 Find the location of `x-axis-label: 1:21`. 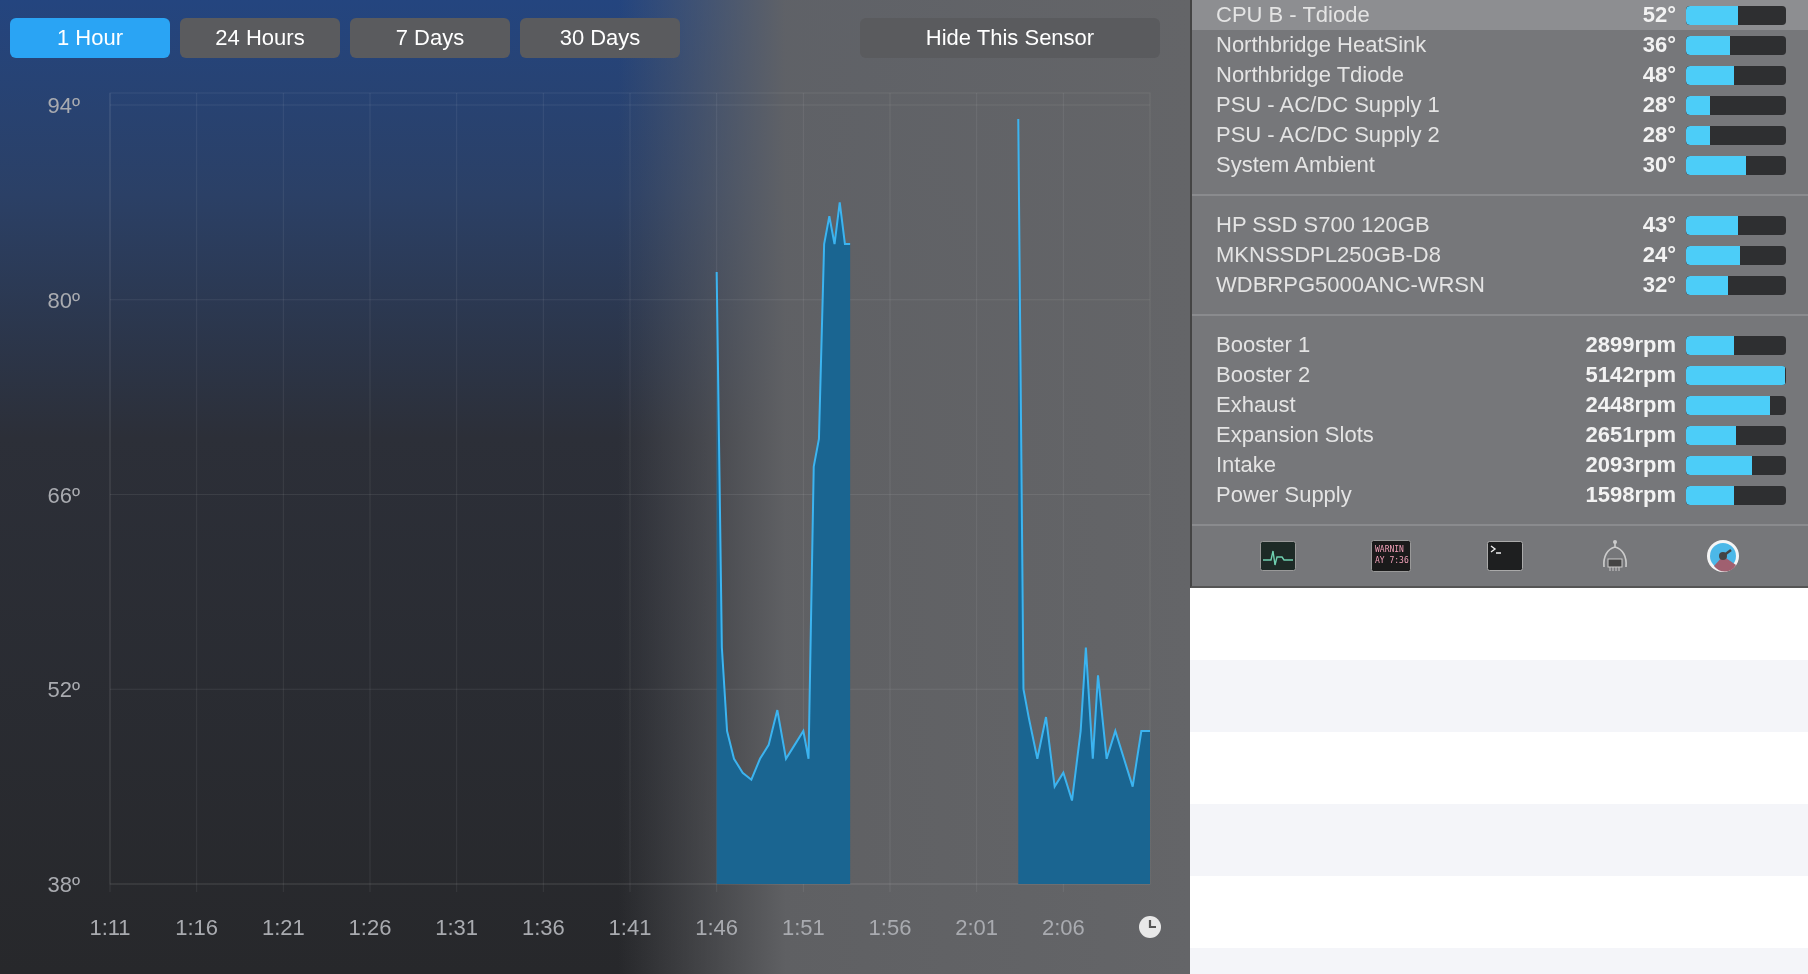

x-axis-label: 1:21 is located at coordinates (283, 927).